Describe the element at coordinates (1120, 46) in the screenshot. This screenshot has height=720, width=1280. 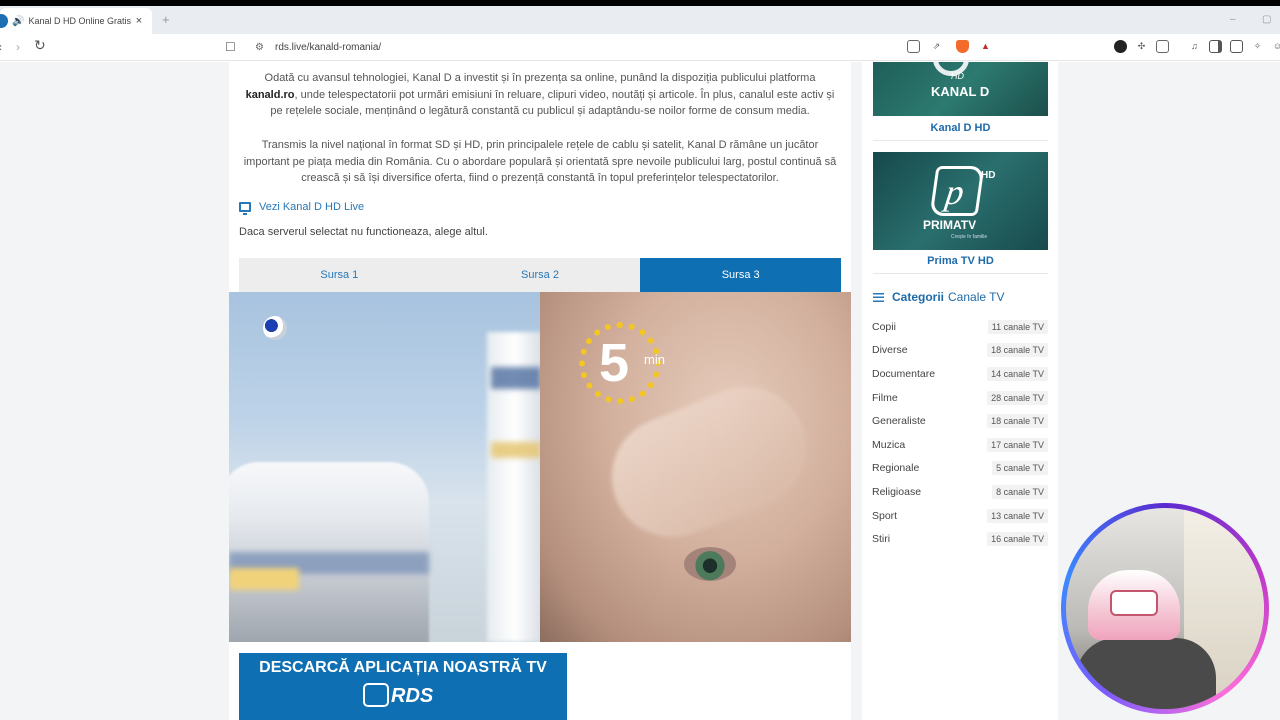
I see `extension-icon` at that location.